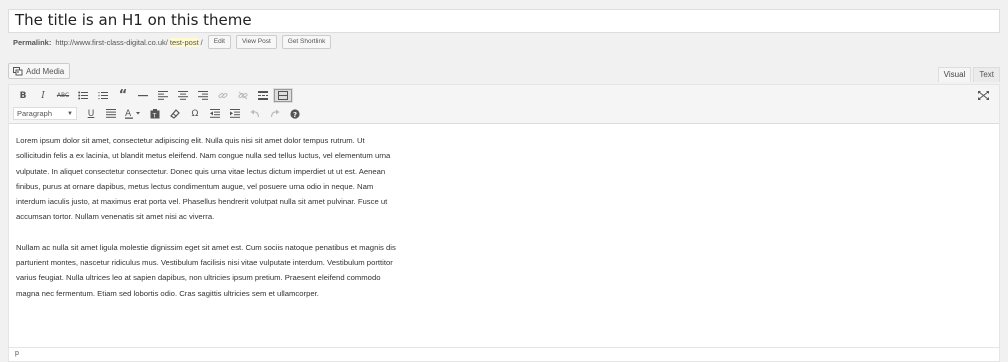  Describe the element at coordinates (23, 95) in the screenshot. I see `bold-icon: B` at that location.